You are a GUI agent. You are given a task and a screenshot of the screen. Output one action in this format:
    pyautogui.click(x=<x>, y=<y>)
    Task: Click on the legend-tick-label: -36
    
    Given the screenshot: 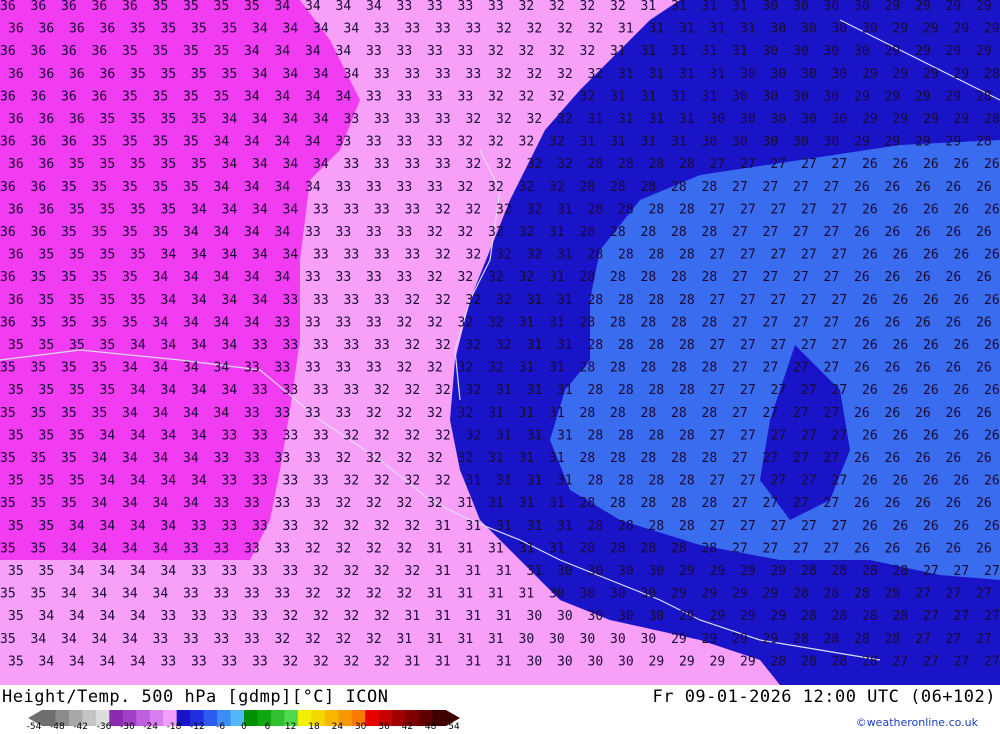 What is the action you would take?
    pyautogui.click(x=104, y=727)
    